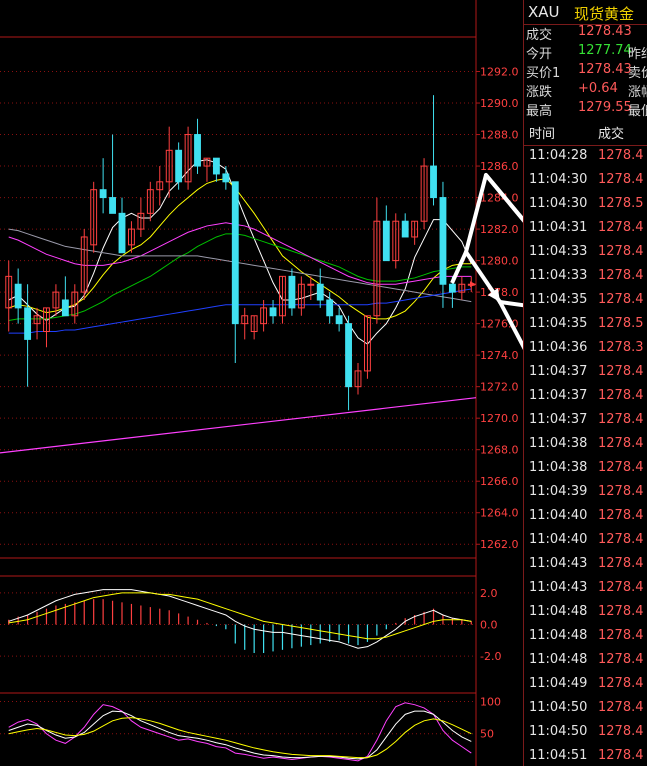 This screenshot has width=647, height=766. I want to click on quote-row: 买价1 1278.43 卖价, so click(585, 71).